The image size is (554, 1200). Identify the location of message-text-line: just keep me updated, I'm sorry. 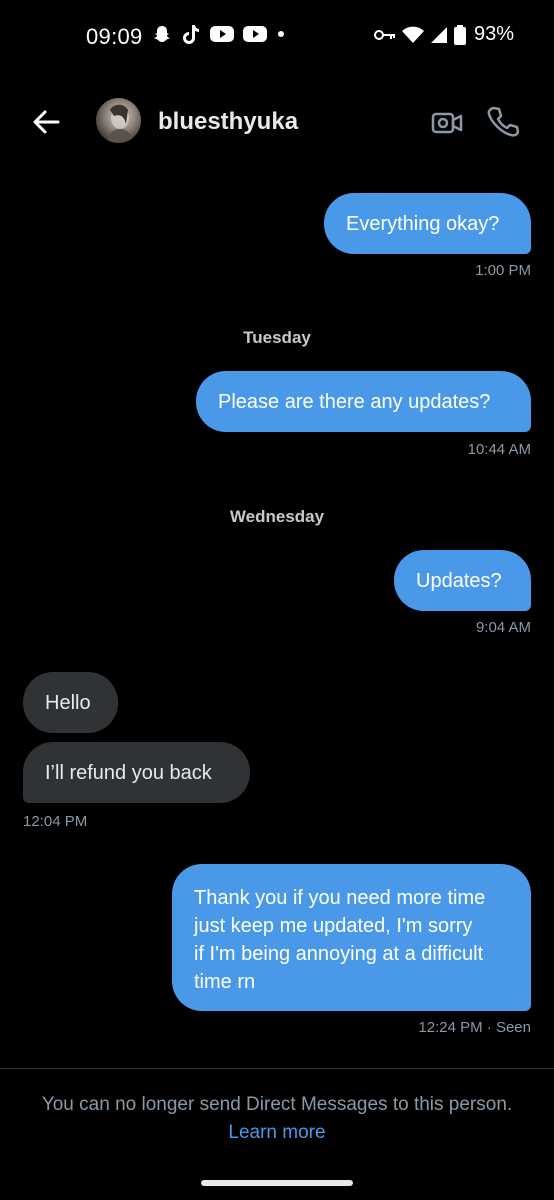
(333, 926).